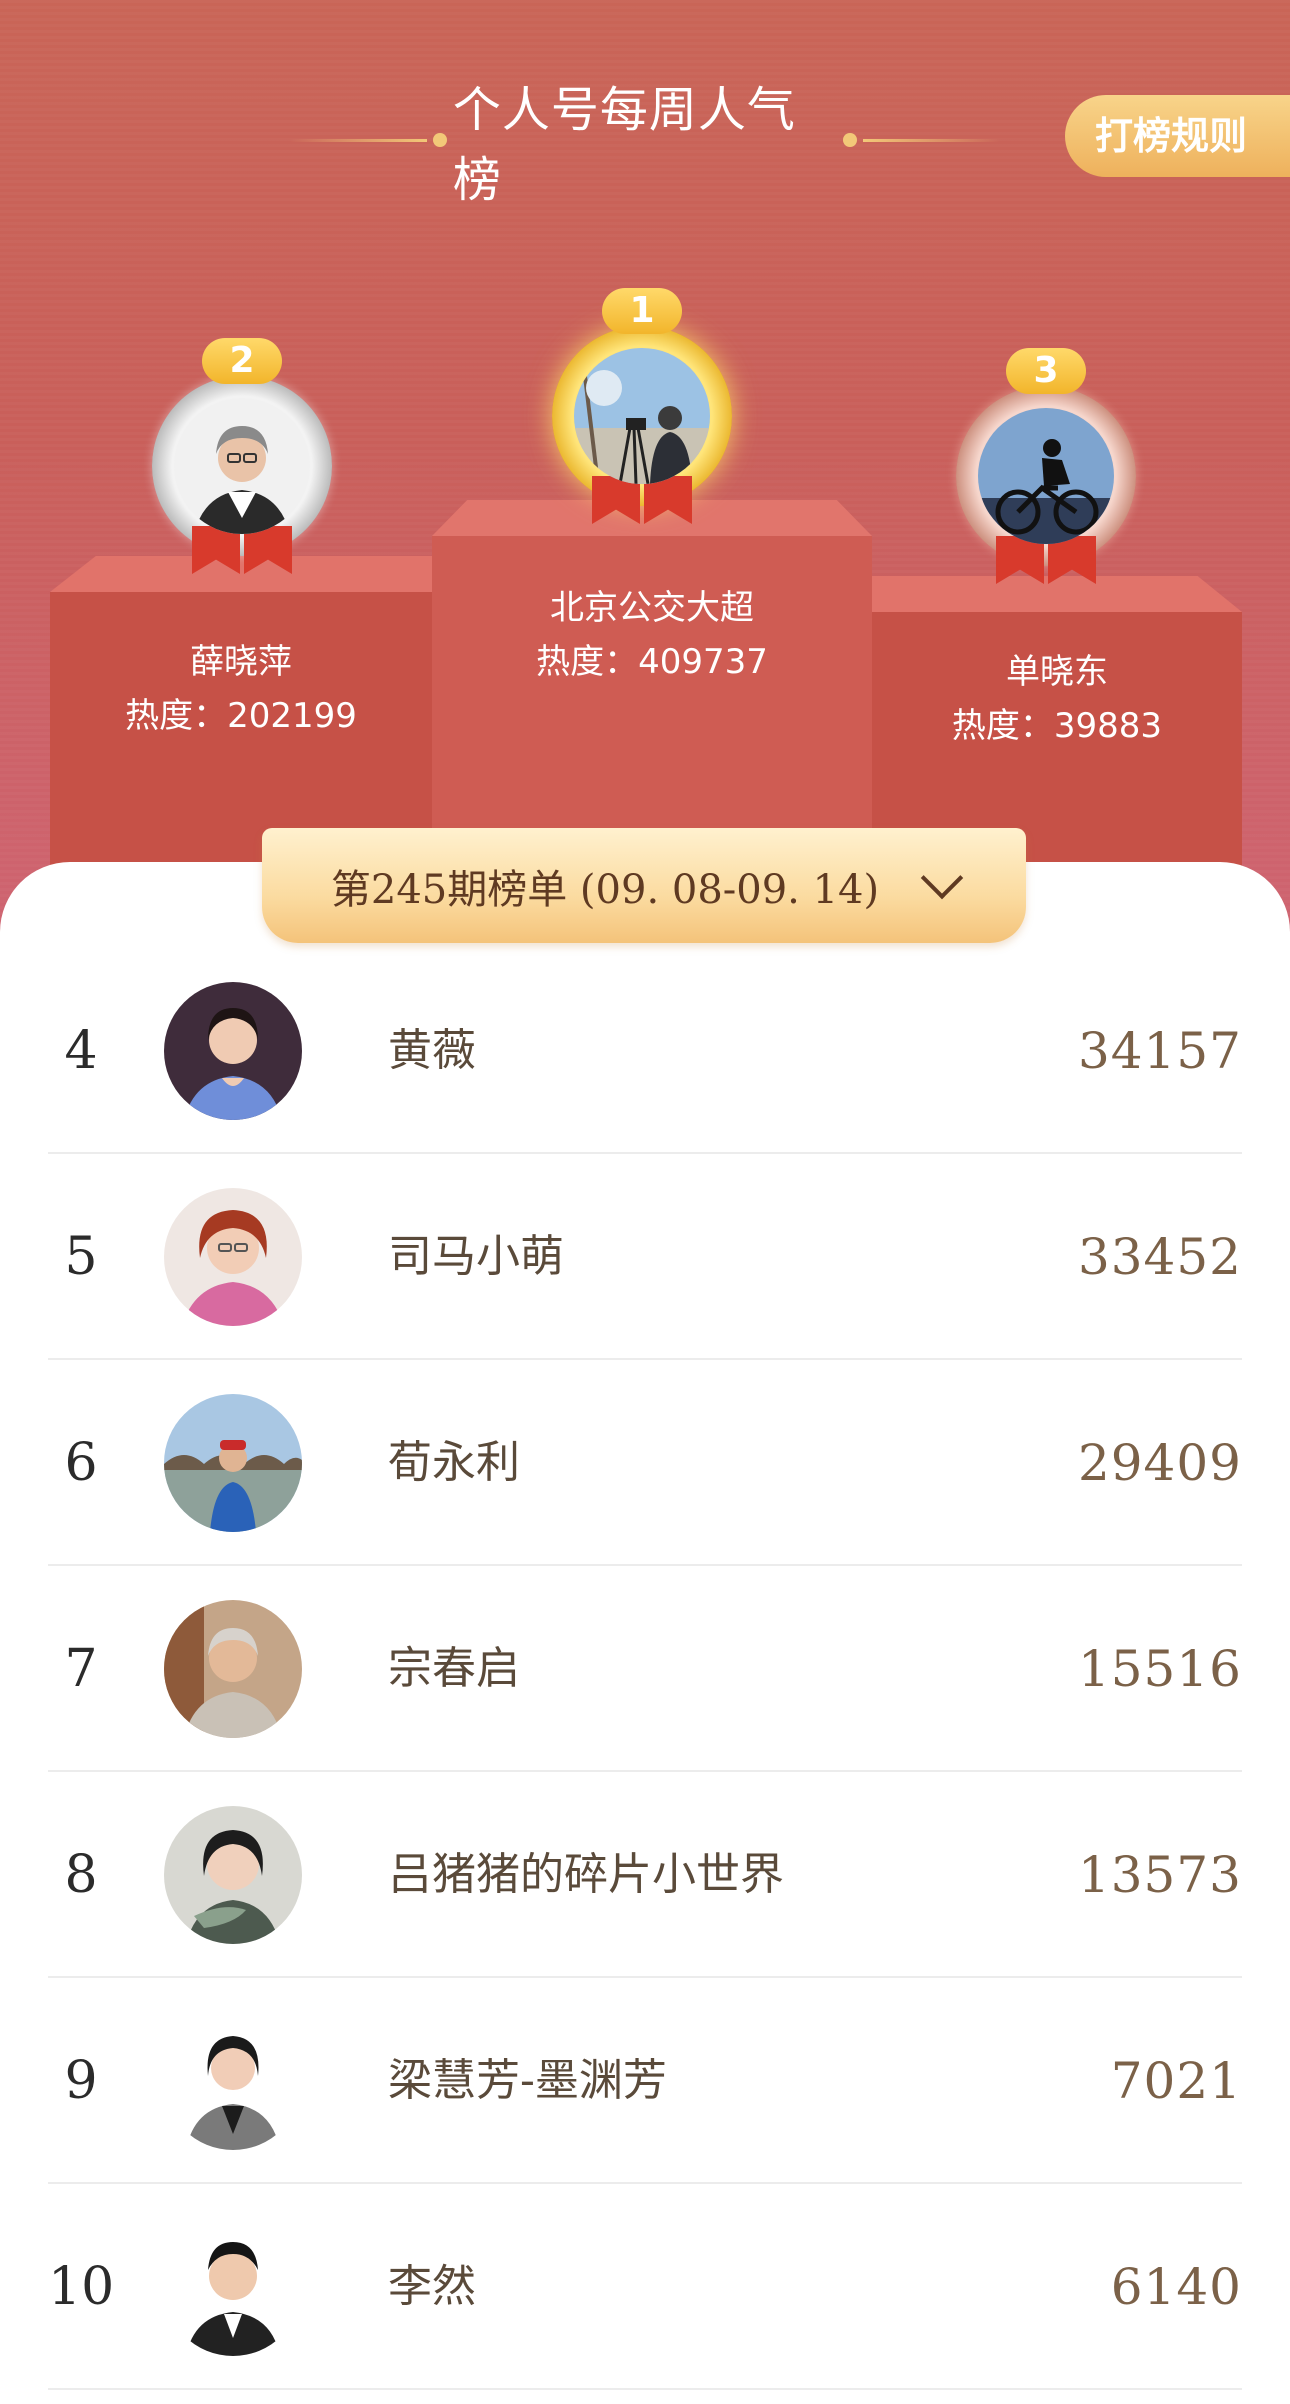 The width and height of the screenshot is (1290, 2404). I want to click on rank-number: 10, so click(81, 2287).